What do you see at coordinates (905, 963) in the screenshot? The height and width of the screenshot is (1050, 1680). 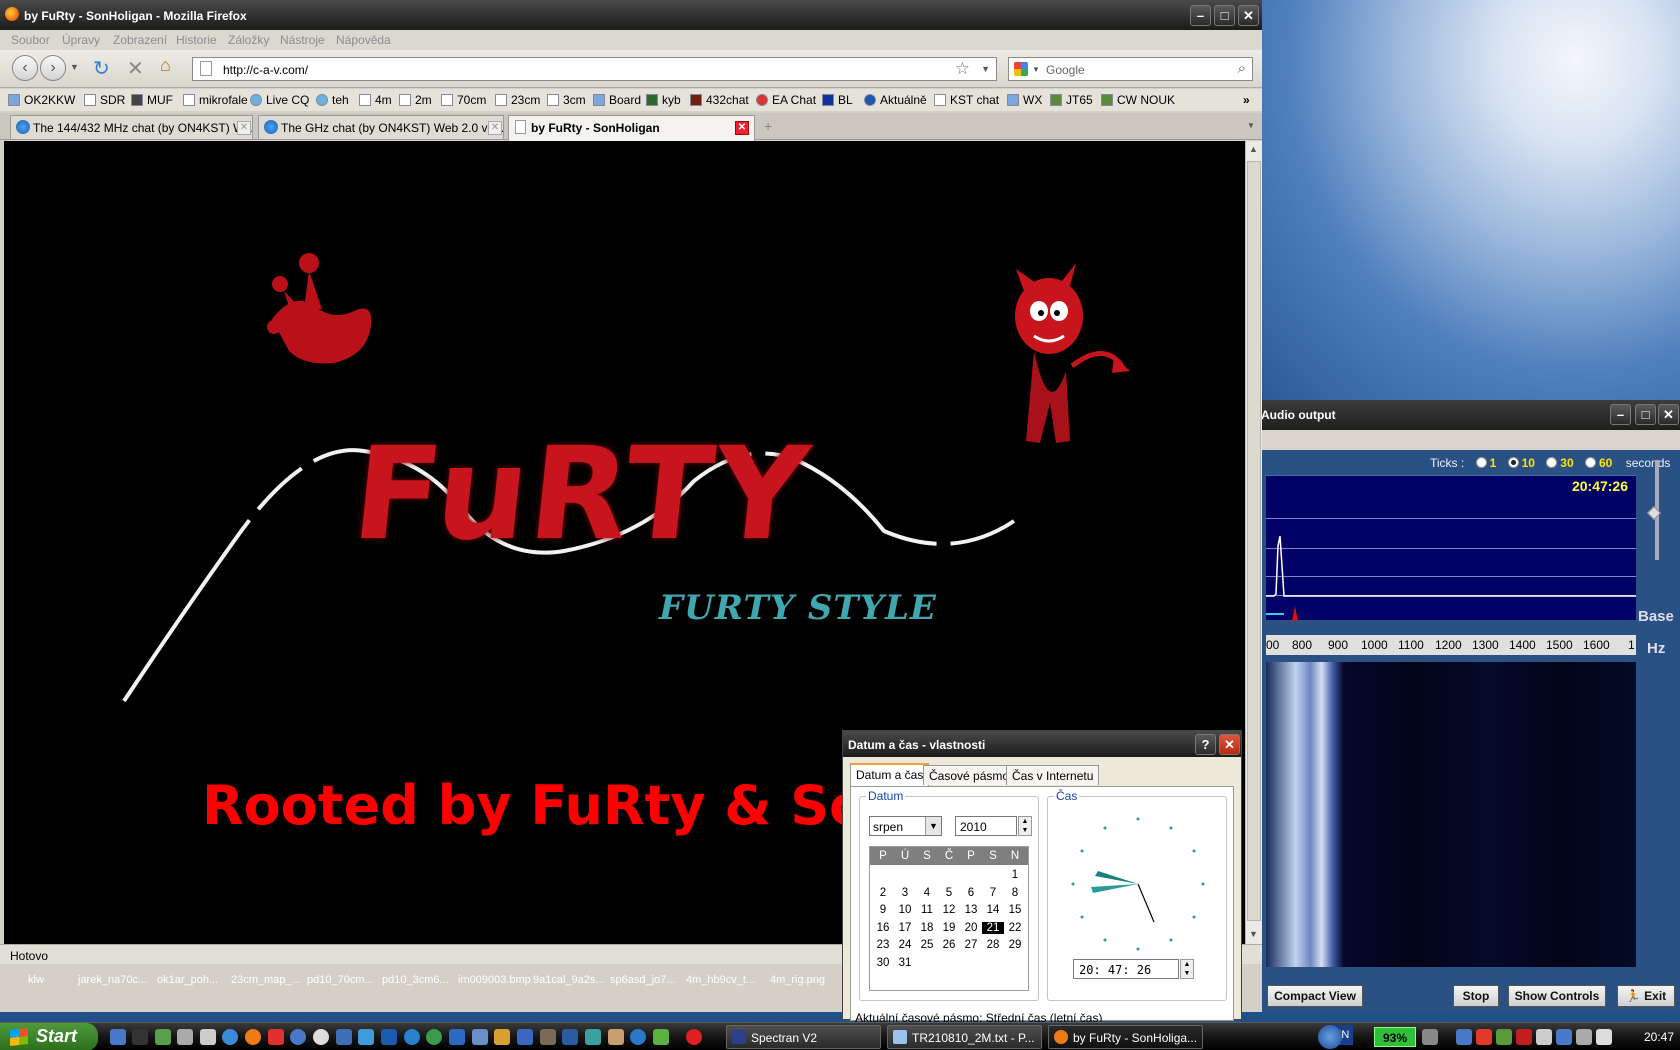 I see `calendar-day: 31` at bounding box center [905, 963].